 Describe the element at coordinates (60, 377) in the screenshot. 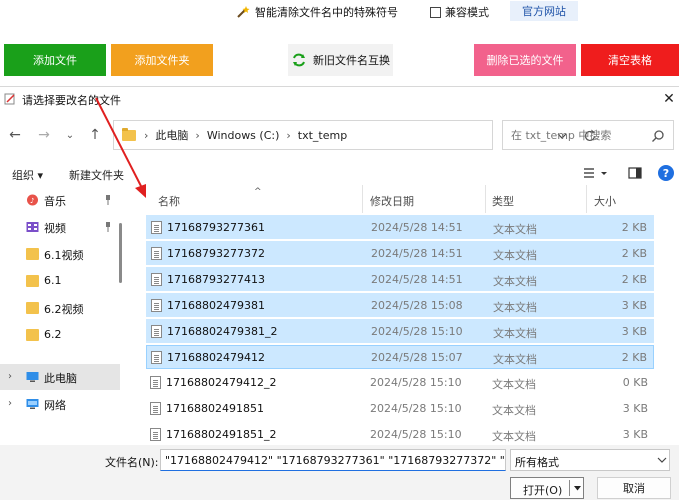

I see `sidebar-item-this-pc: › 此电脑` at that location.